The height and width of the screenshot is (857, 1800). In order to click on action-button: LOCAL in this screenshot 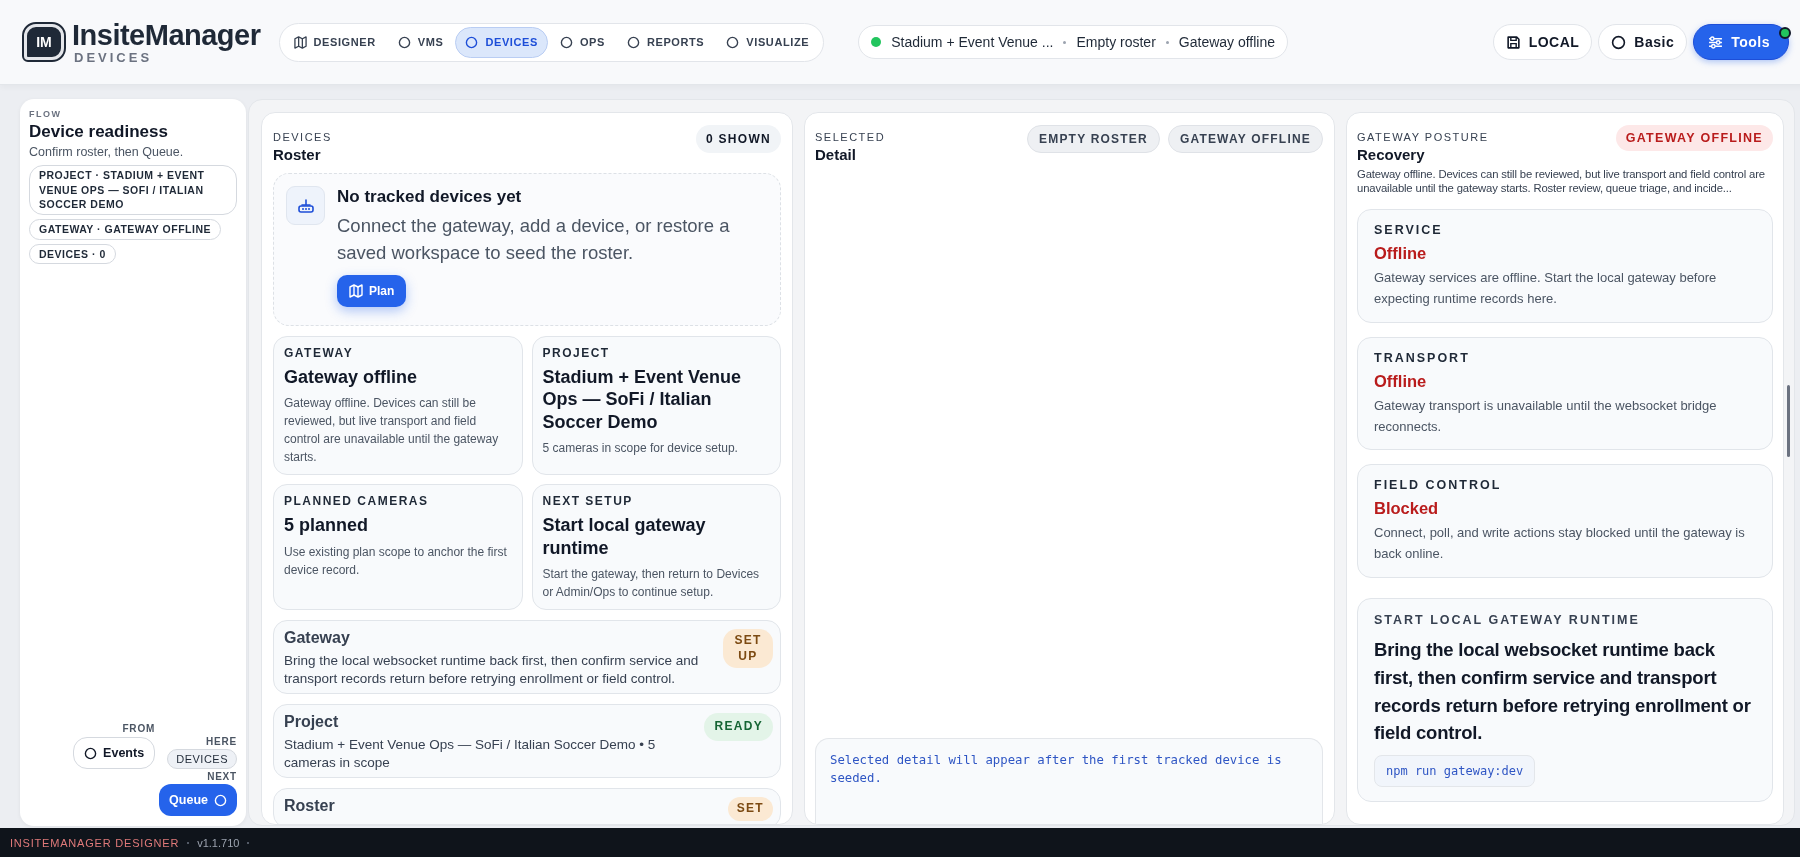, I will do `click(1542, 42)`.